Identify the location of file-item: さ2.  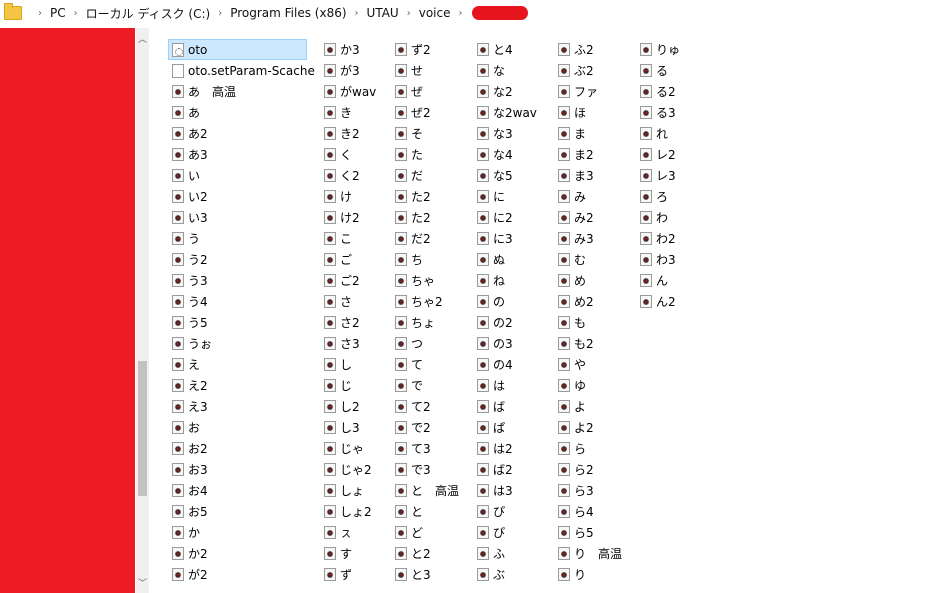
(355, 322).